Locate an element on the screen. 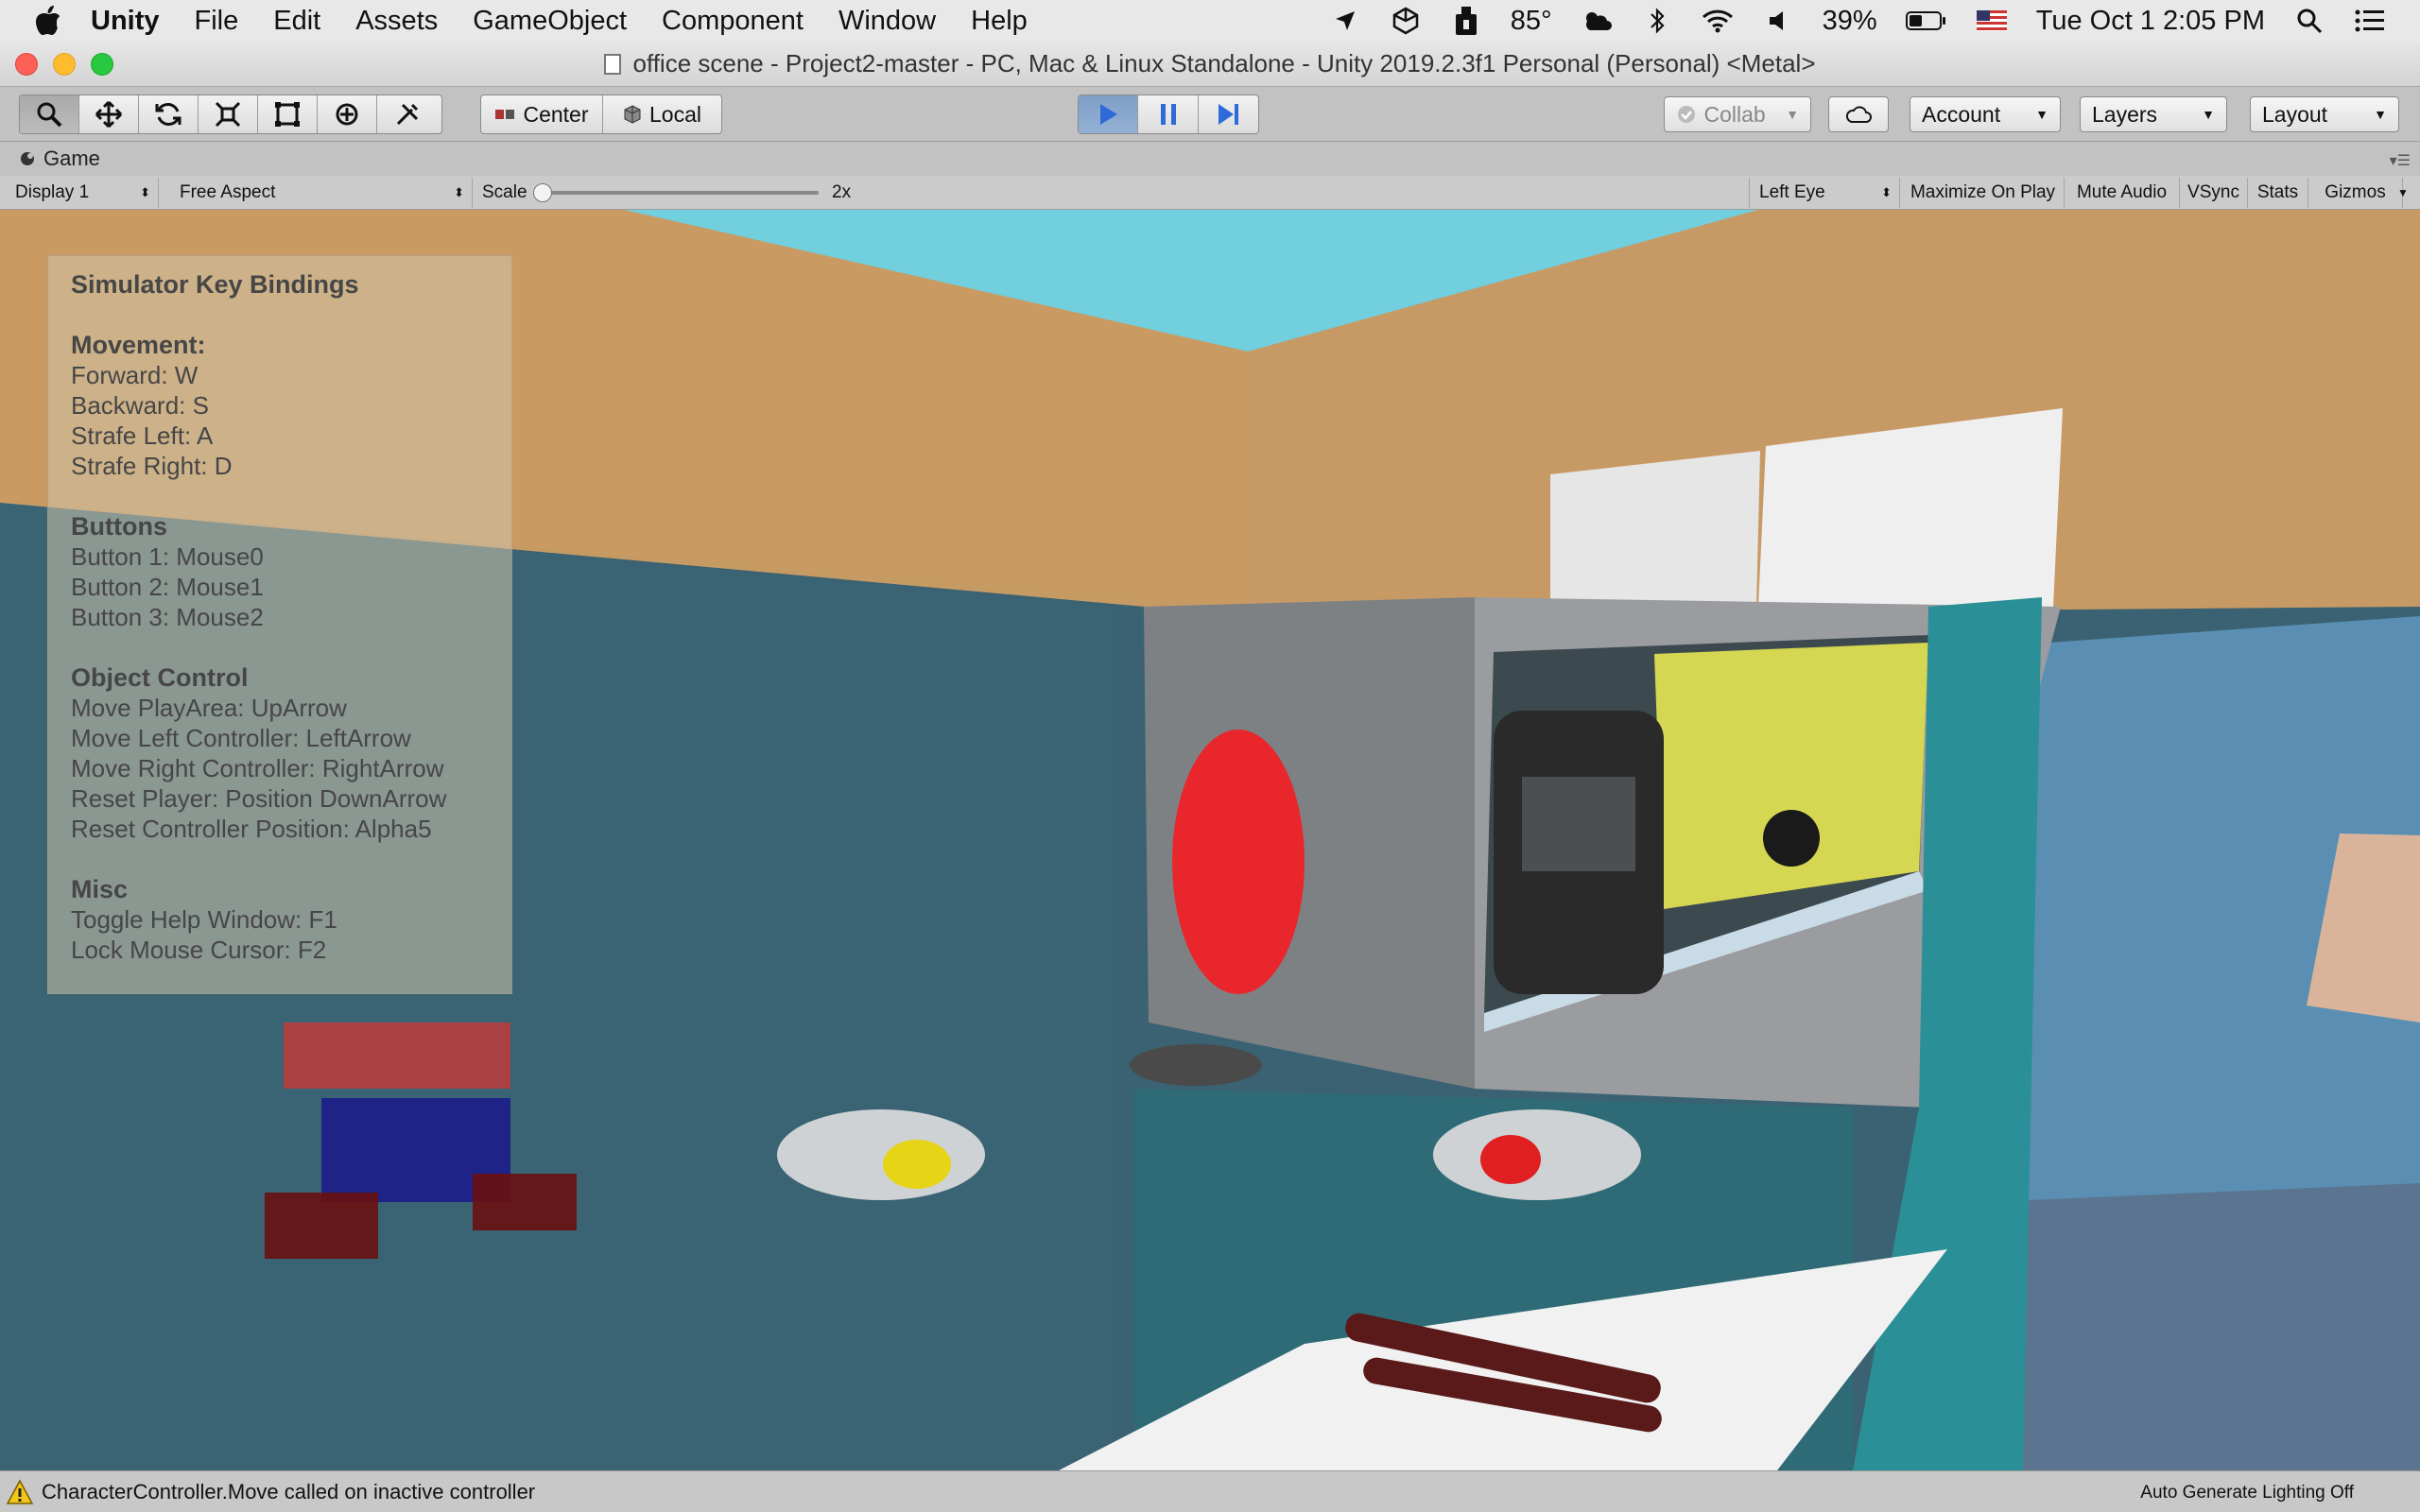 The width and height of the screenshot is (2420, 1512). collab-label: Collab is located at coordinates (1734, 114).